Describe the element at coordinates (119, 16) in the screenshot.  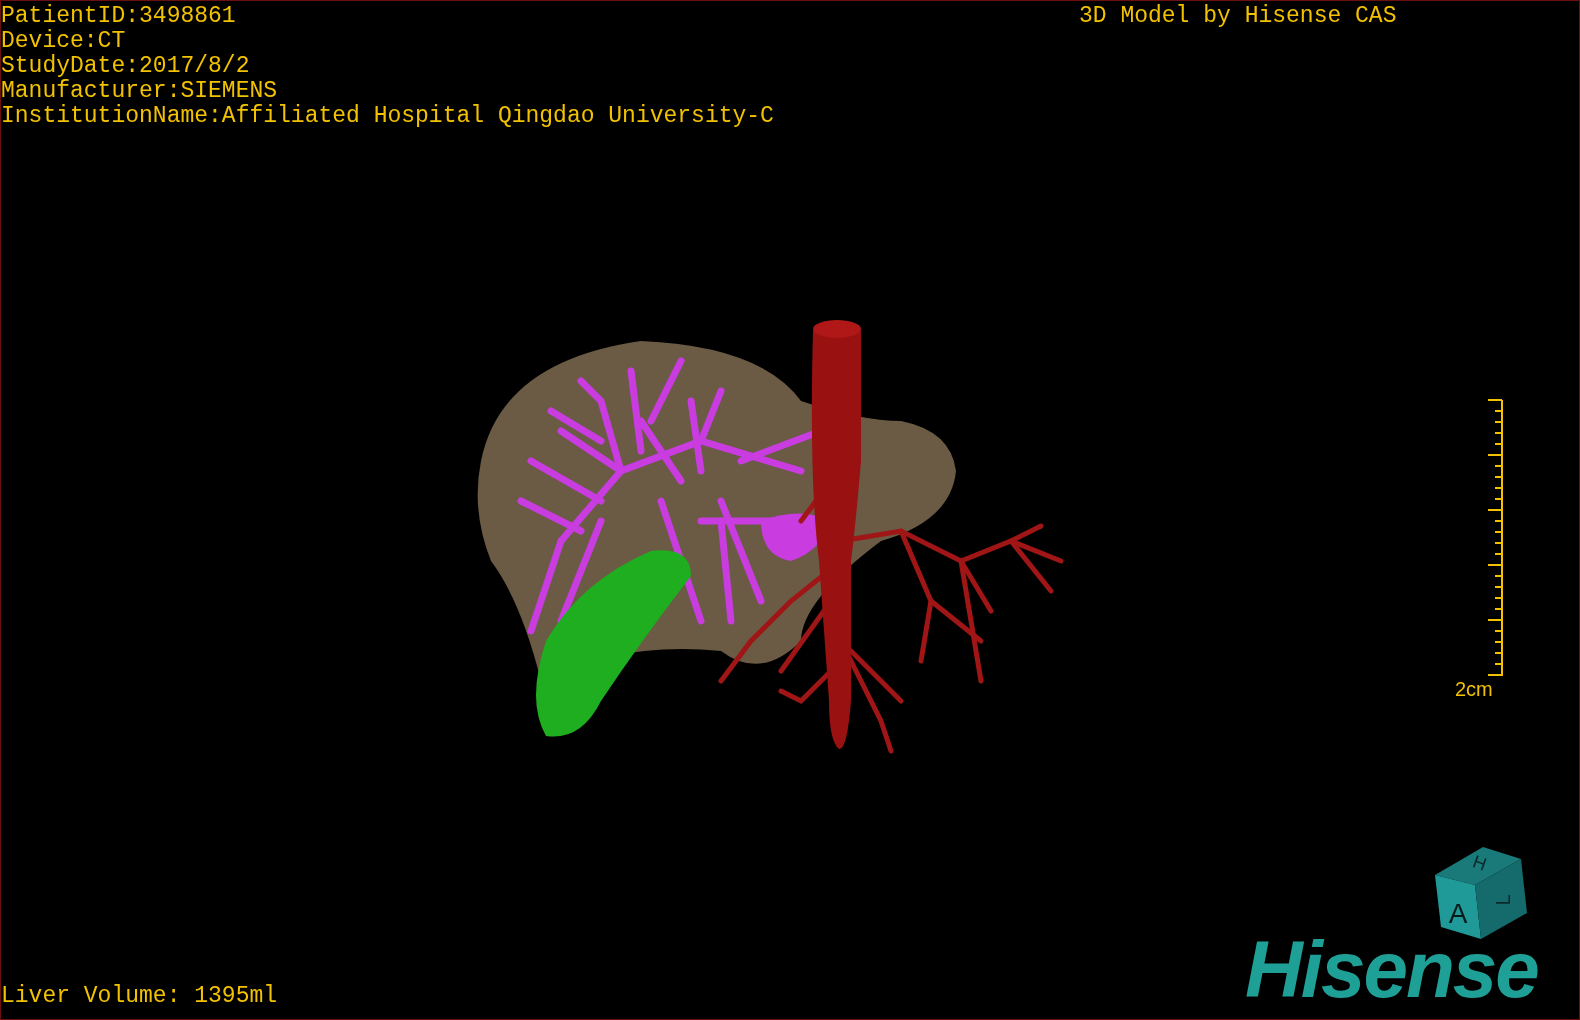
I see `study-info-text: PatientID:3498861` at that location.